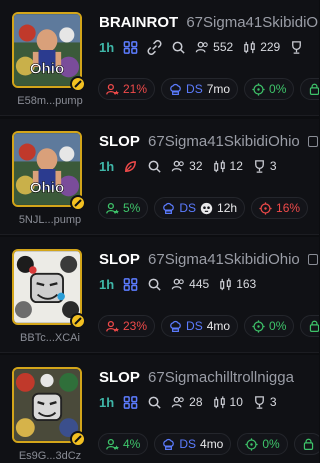 This screenshot has width=320, height=463. Describe the element at coordinates (135, 89) in the screenshot. I see `top-holders-pct: 21%` at that location.